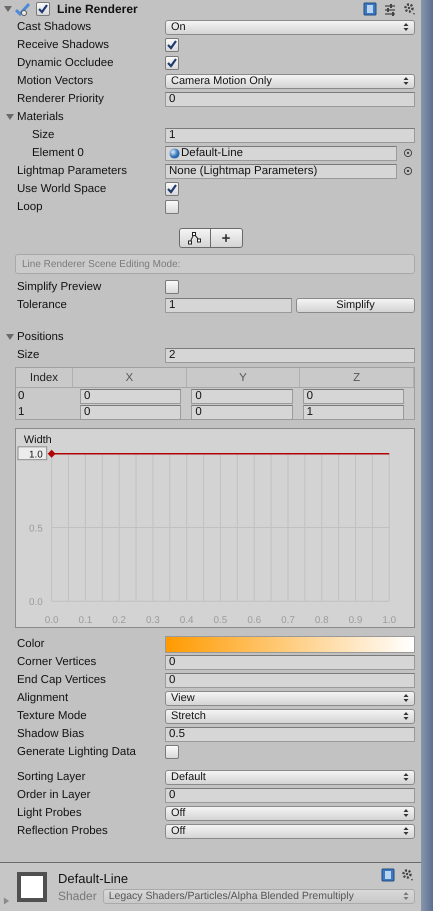  What do you see at coordinates (321, 620) in the screenshot?
I see `axis-tick-label: 0.8` at bounding box center [321, 620].